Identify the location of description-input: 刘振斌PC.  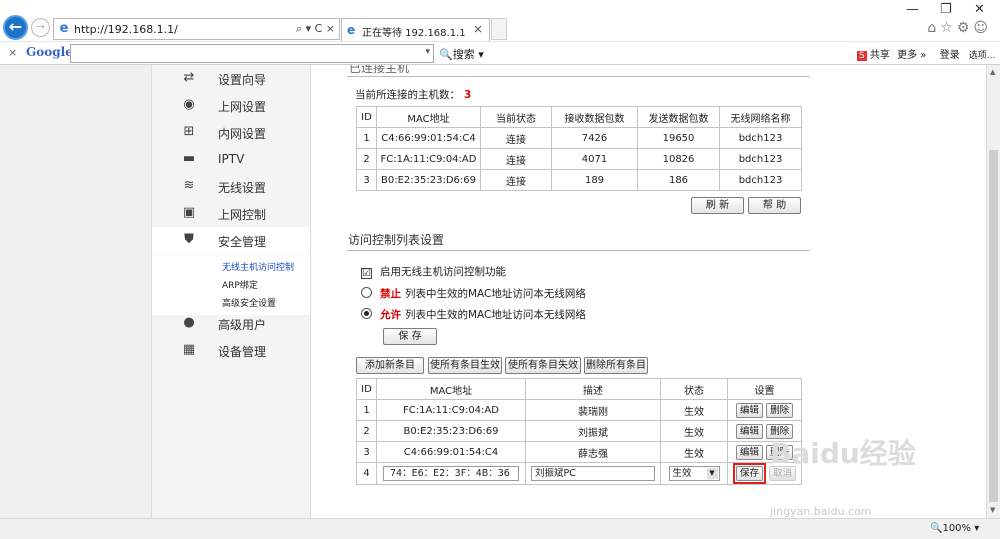
(593, 473).